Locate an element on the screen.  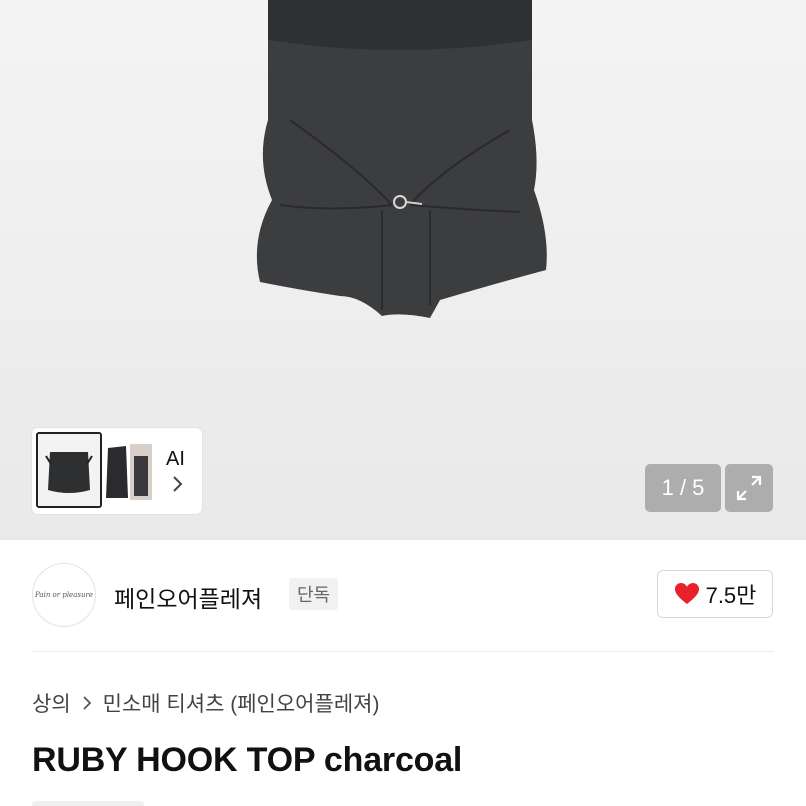
seller-avatar: Pain or pleasure is located at coordinates (64, 595).